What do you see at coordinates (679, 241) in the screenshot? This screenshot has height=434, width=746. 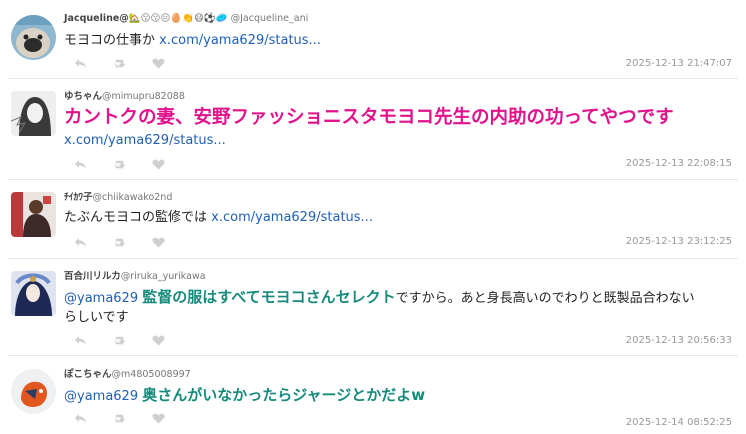 I see `timestamp: 2025-12-13 23:12:25` at bounding box center [679, 241].